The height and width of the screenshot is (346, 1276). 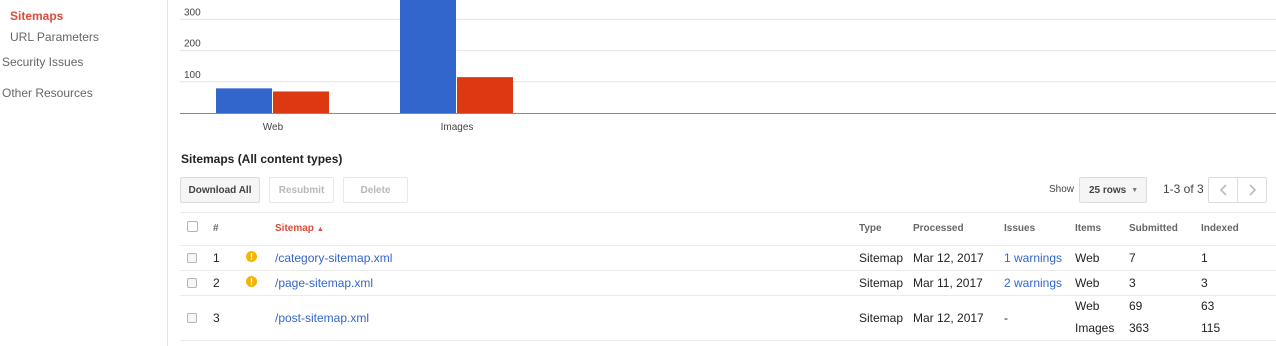 I want to click on y-tick-label: 300, so click(x=192, y=12).